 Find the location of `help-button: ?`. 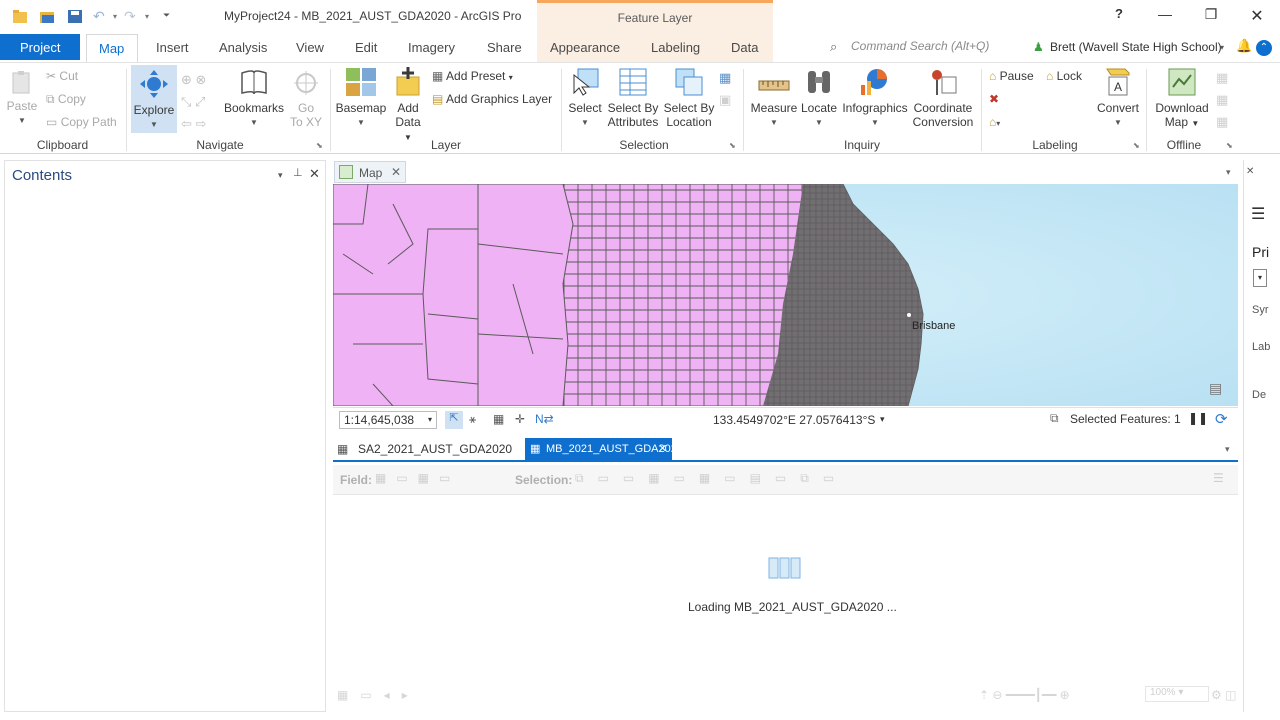

help-button: ? is located at coordinates (1119, 13).